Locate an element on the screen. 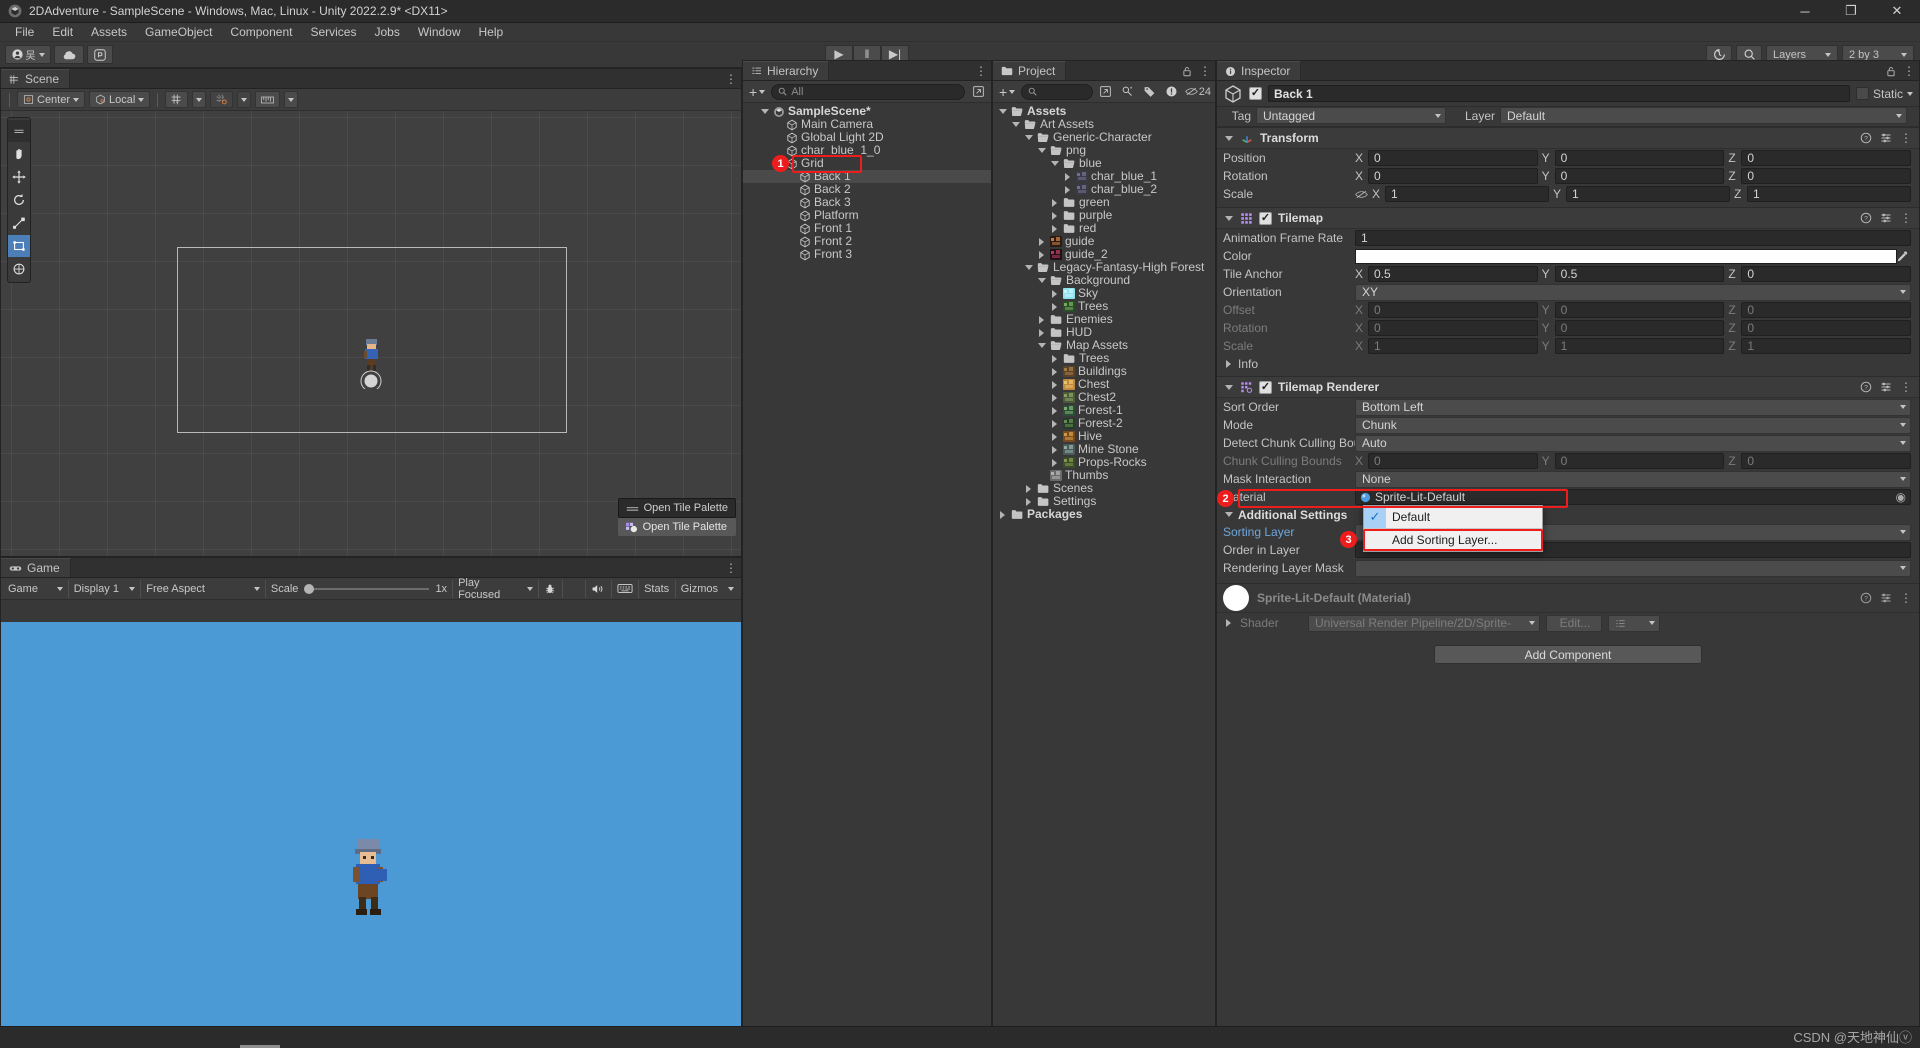 This screenshot has height=1048, width=1920. tilemap-renderer-component-header: ✓ Tilemap Renderer ? ⋮ is located at coordinates (1568, 387).